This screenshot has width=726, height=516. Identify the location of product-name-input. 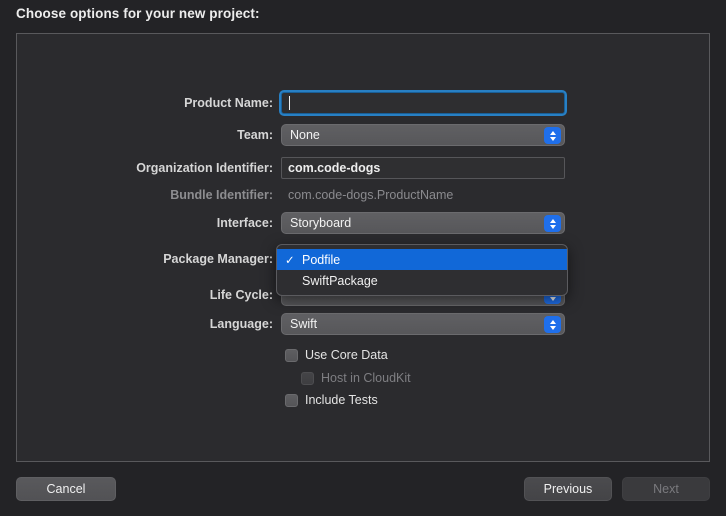
(423, 103).